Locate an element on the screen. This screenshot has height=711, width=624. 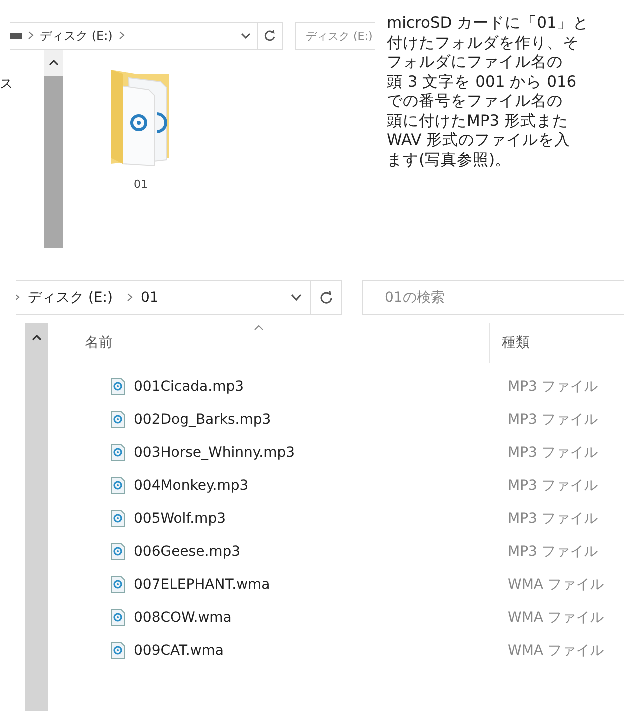
paragraph-line: 頭 3 文字を 001 から 016 is located at coordinates (482, 82).